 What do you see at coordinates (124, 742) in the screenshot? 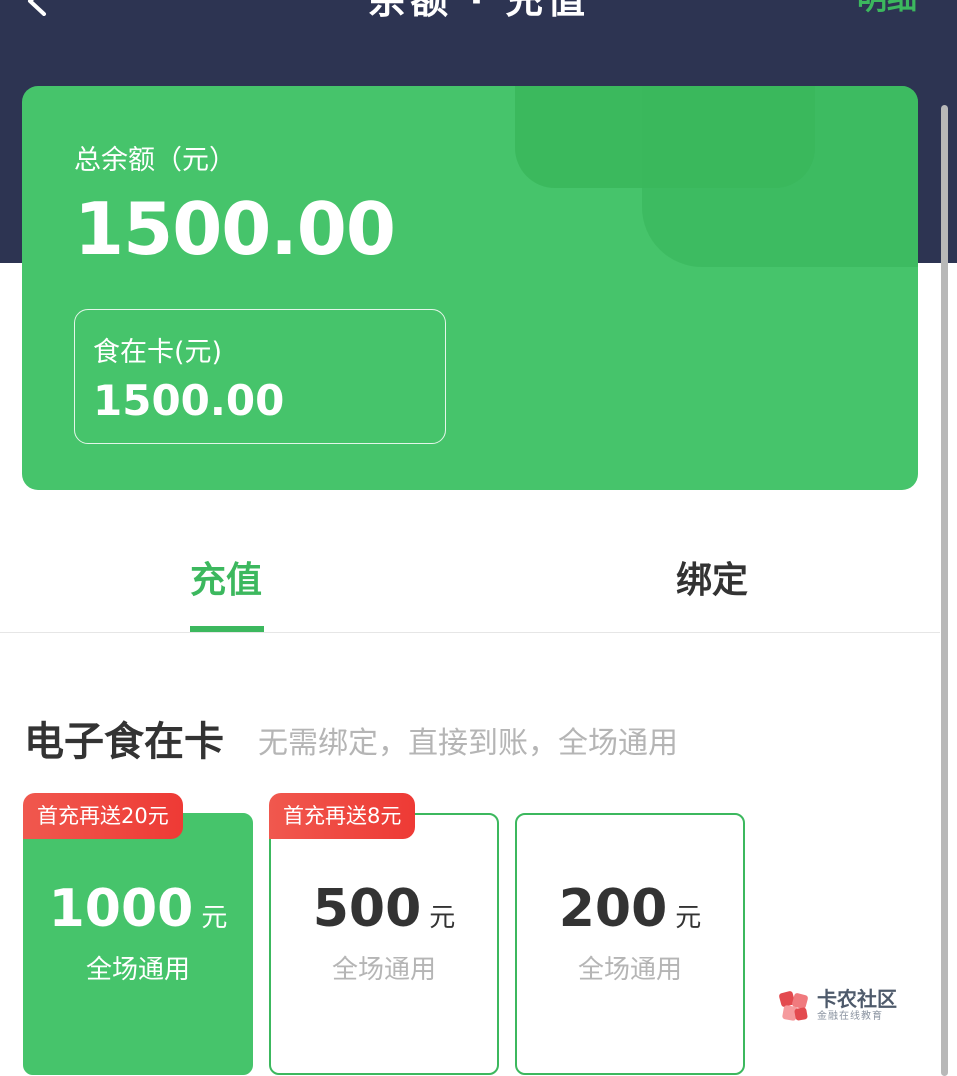
I see `section-title: 电子食在卡` at bounding box center [124, 742].